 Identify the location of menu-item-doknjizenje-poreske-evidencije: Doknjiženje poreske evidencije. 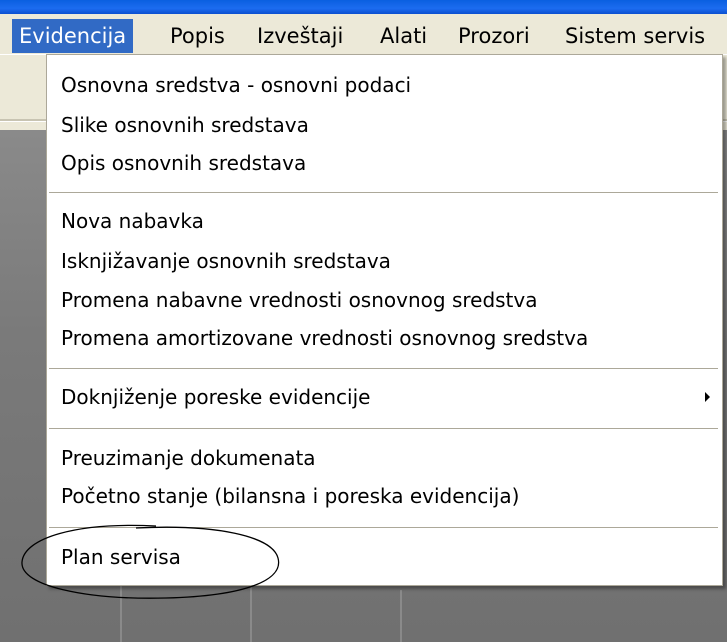
(215, 397).